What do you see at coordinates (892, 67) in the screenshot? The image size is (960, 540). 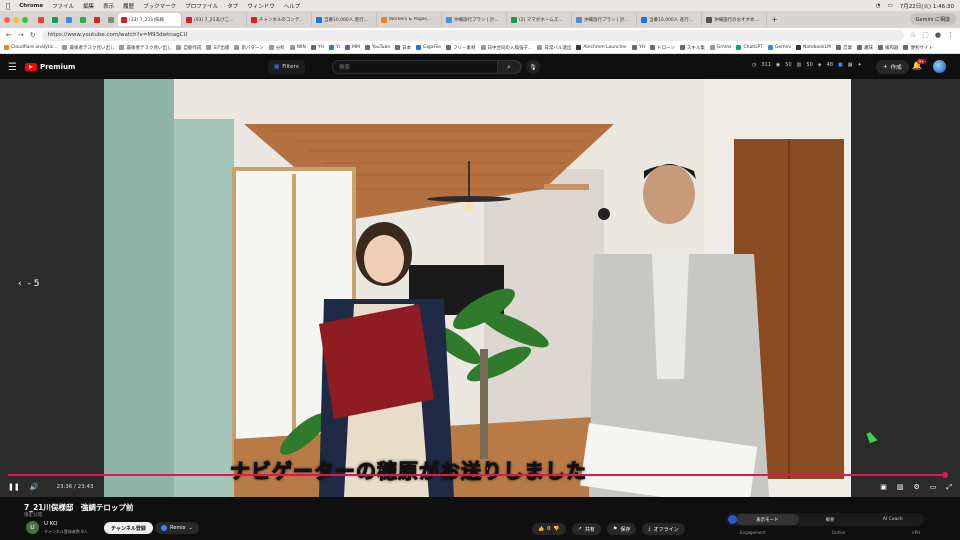 I see `create-button: + 作成` at bounding box center [892, 67].